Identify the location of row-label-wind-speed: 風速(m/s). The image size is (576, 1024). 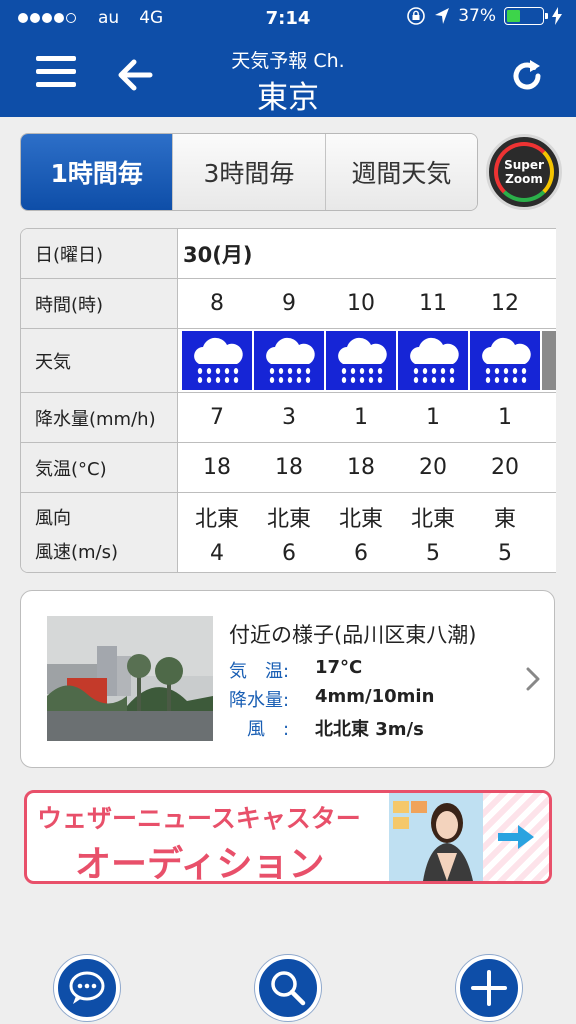
(77, 552).